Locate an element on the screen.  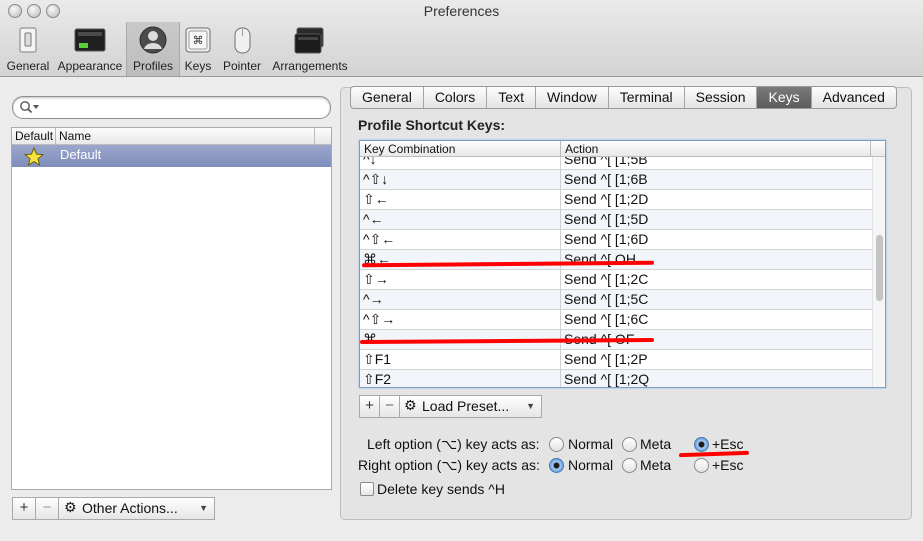
add-profile-button: + is located at coordinates (24, 508).